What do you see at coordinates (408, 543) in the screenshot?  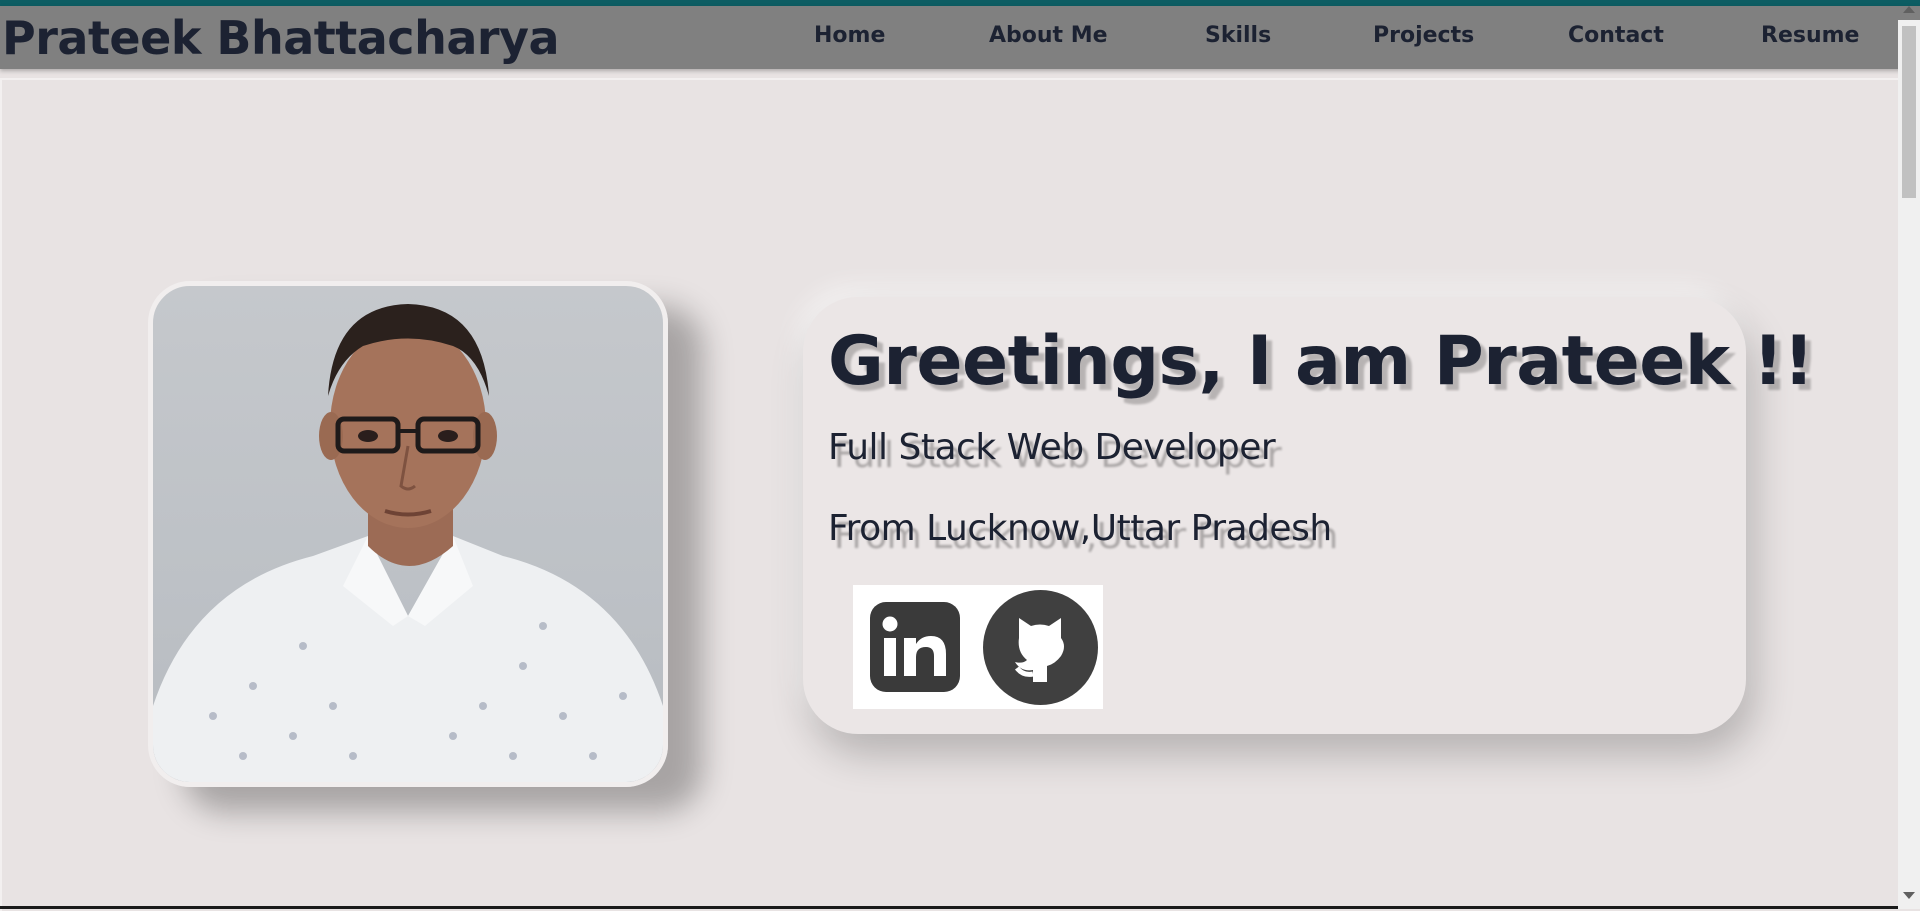 I see `profile-photo-illustration` at bounding box center [408, 543].